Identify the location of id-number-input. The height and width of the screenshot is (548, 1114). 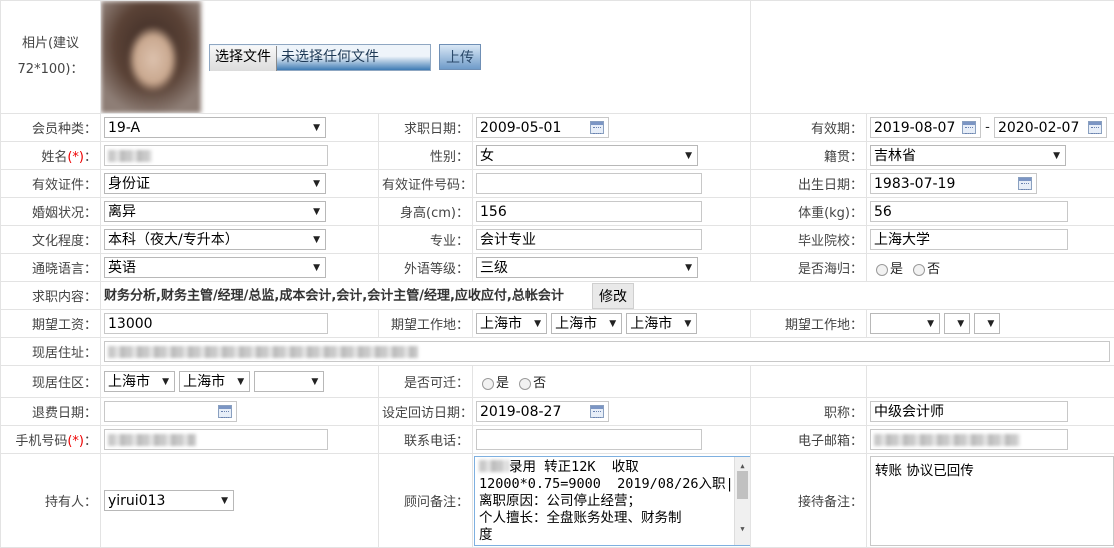
(589, 183).